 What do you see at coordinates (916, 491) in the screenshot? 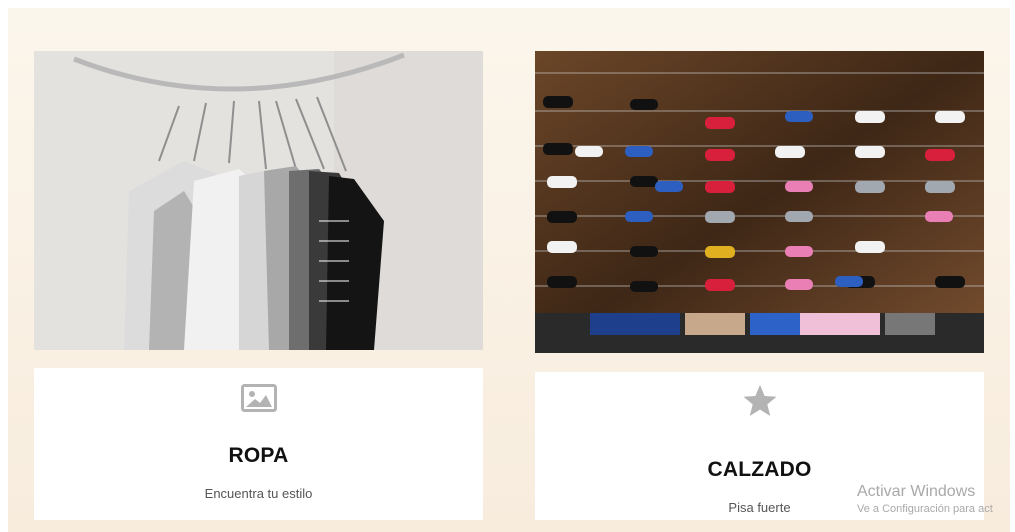
I see `watermark-title: Activar Windows` at bounding box center [916, 491].